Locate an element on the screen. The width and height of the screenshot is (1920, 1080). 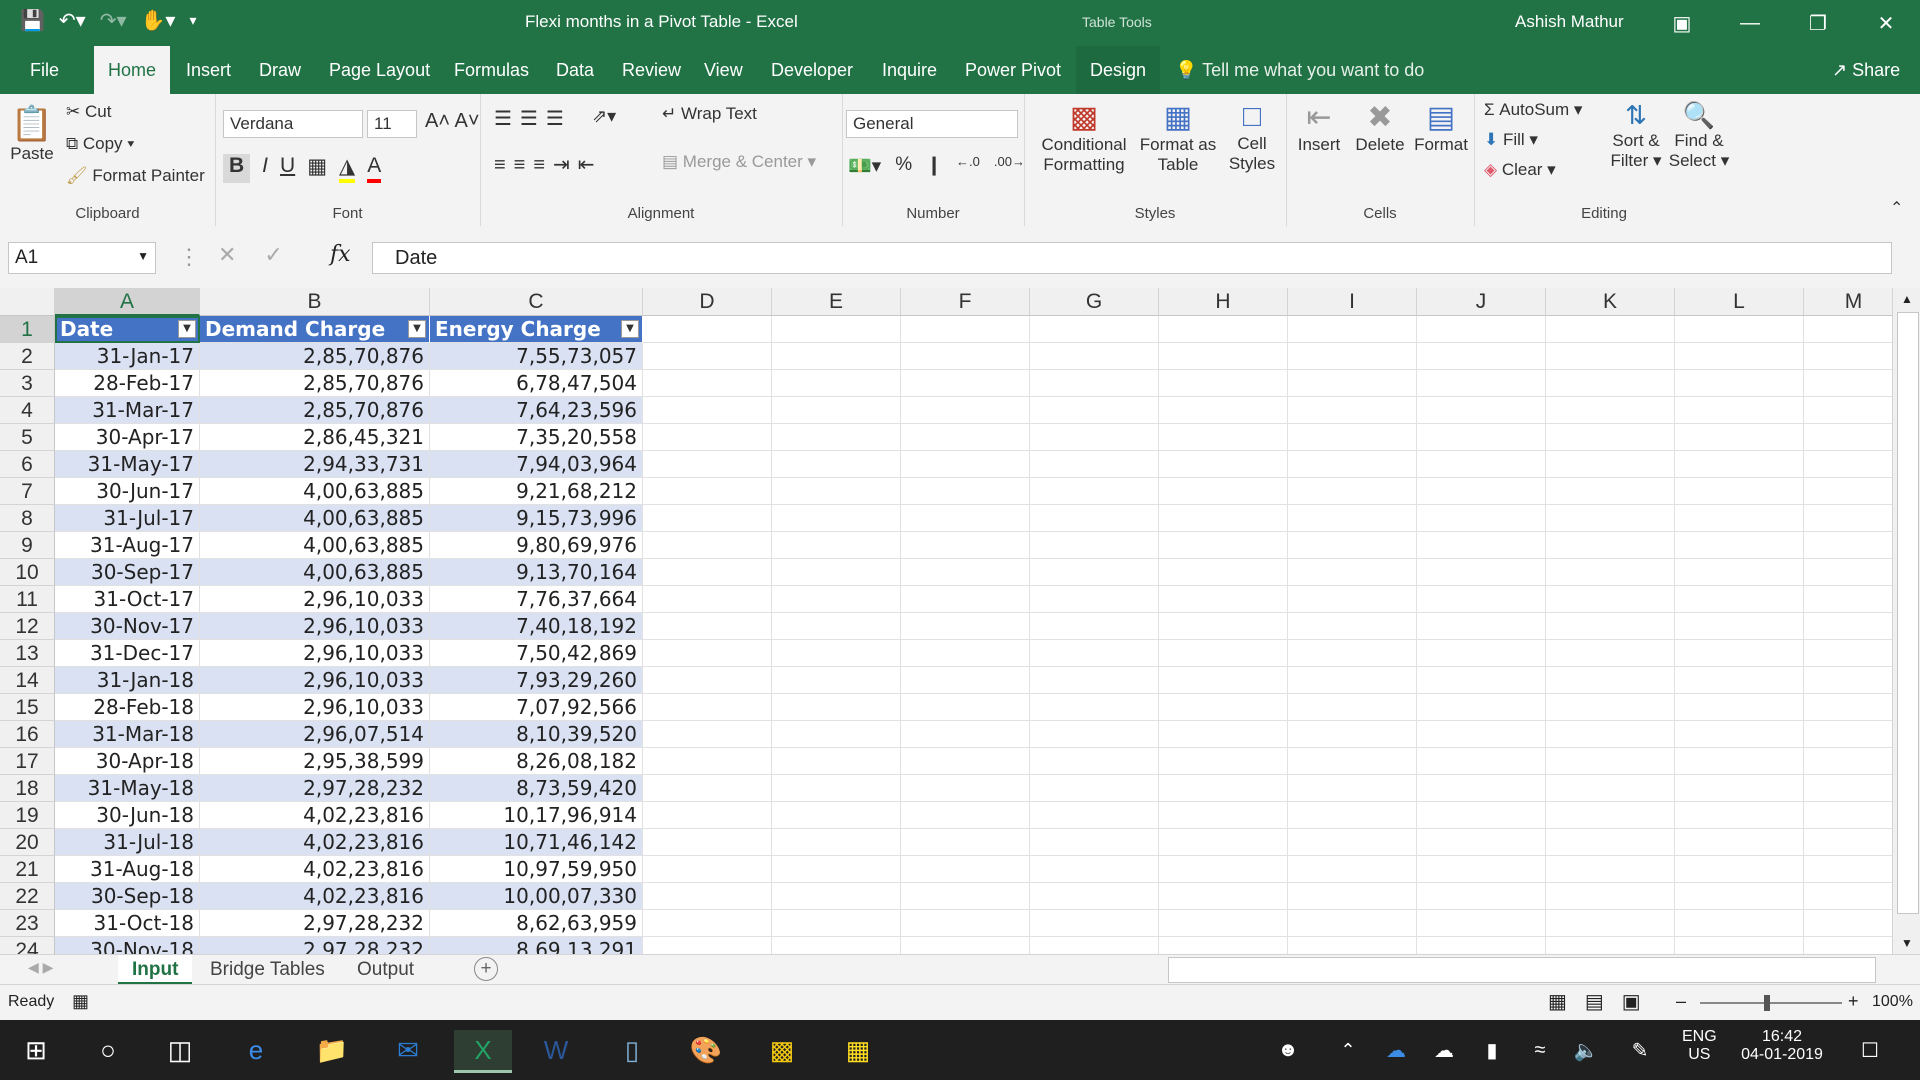
row-header: 10 is located at coordinates (27, 572).